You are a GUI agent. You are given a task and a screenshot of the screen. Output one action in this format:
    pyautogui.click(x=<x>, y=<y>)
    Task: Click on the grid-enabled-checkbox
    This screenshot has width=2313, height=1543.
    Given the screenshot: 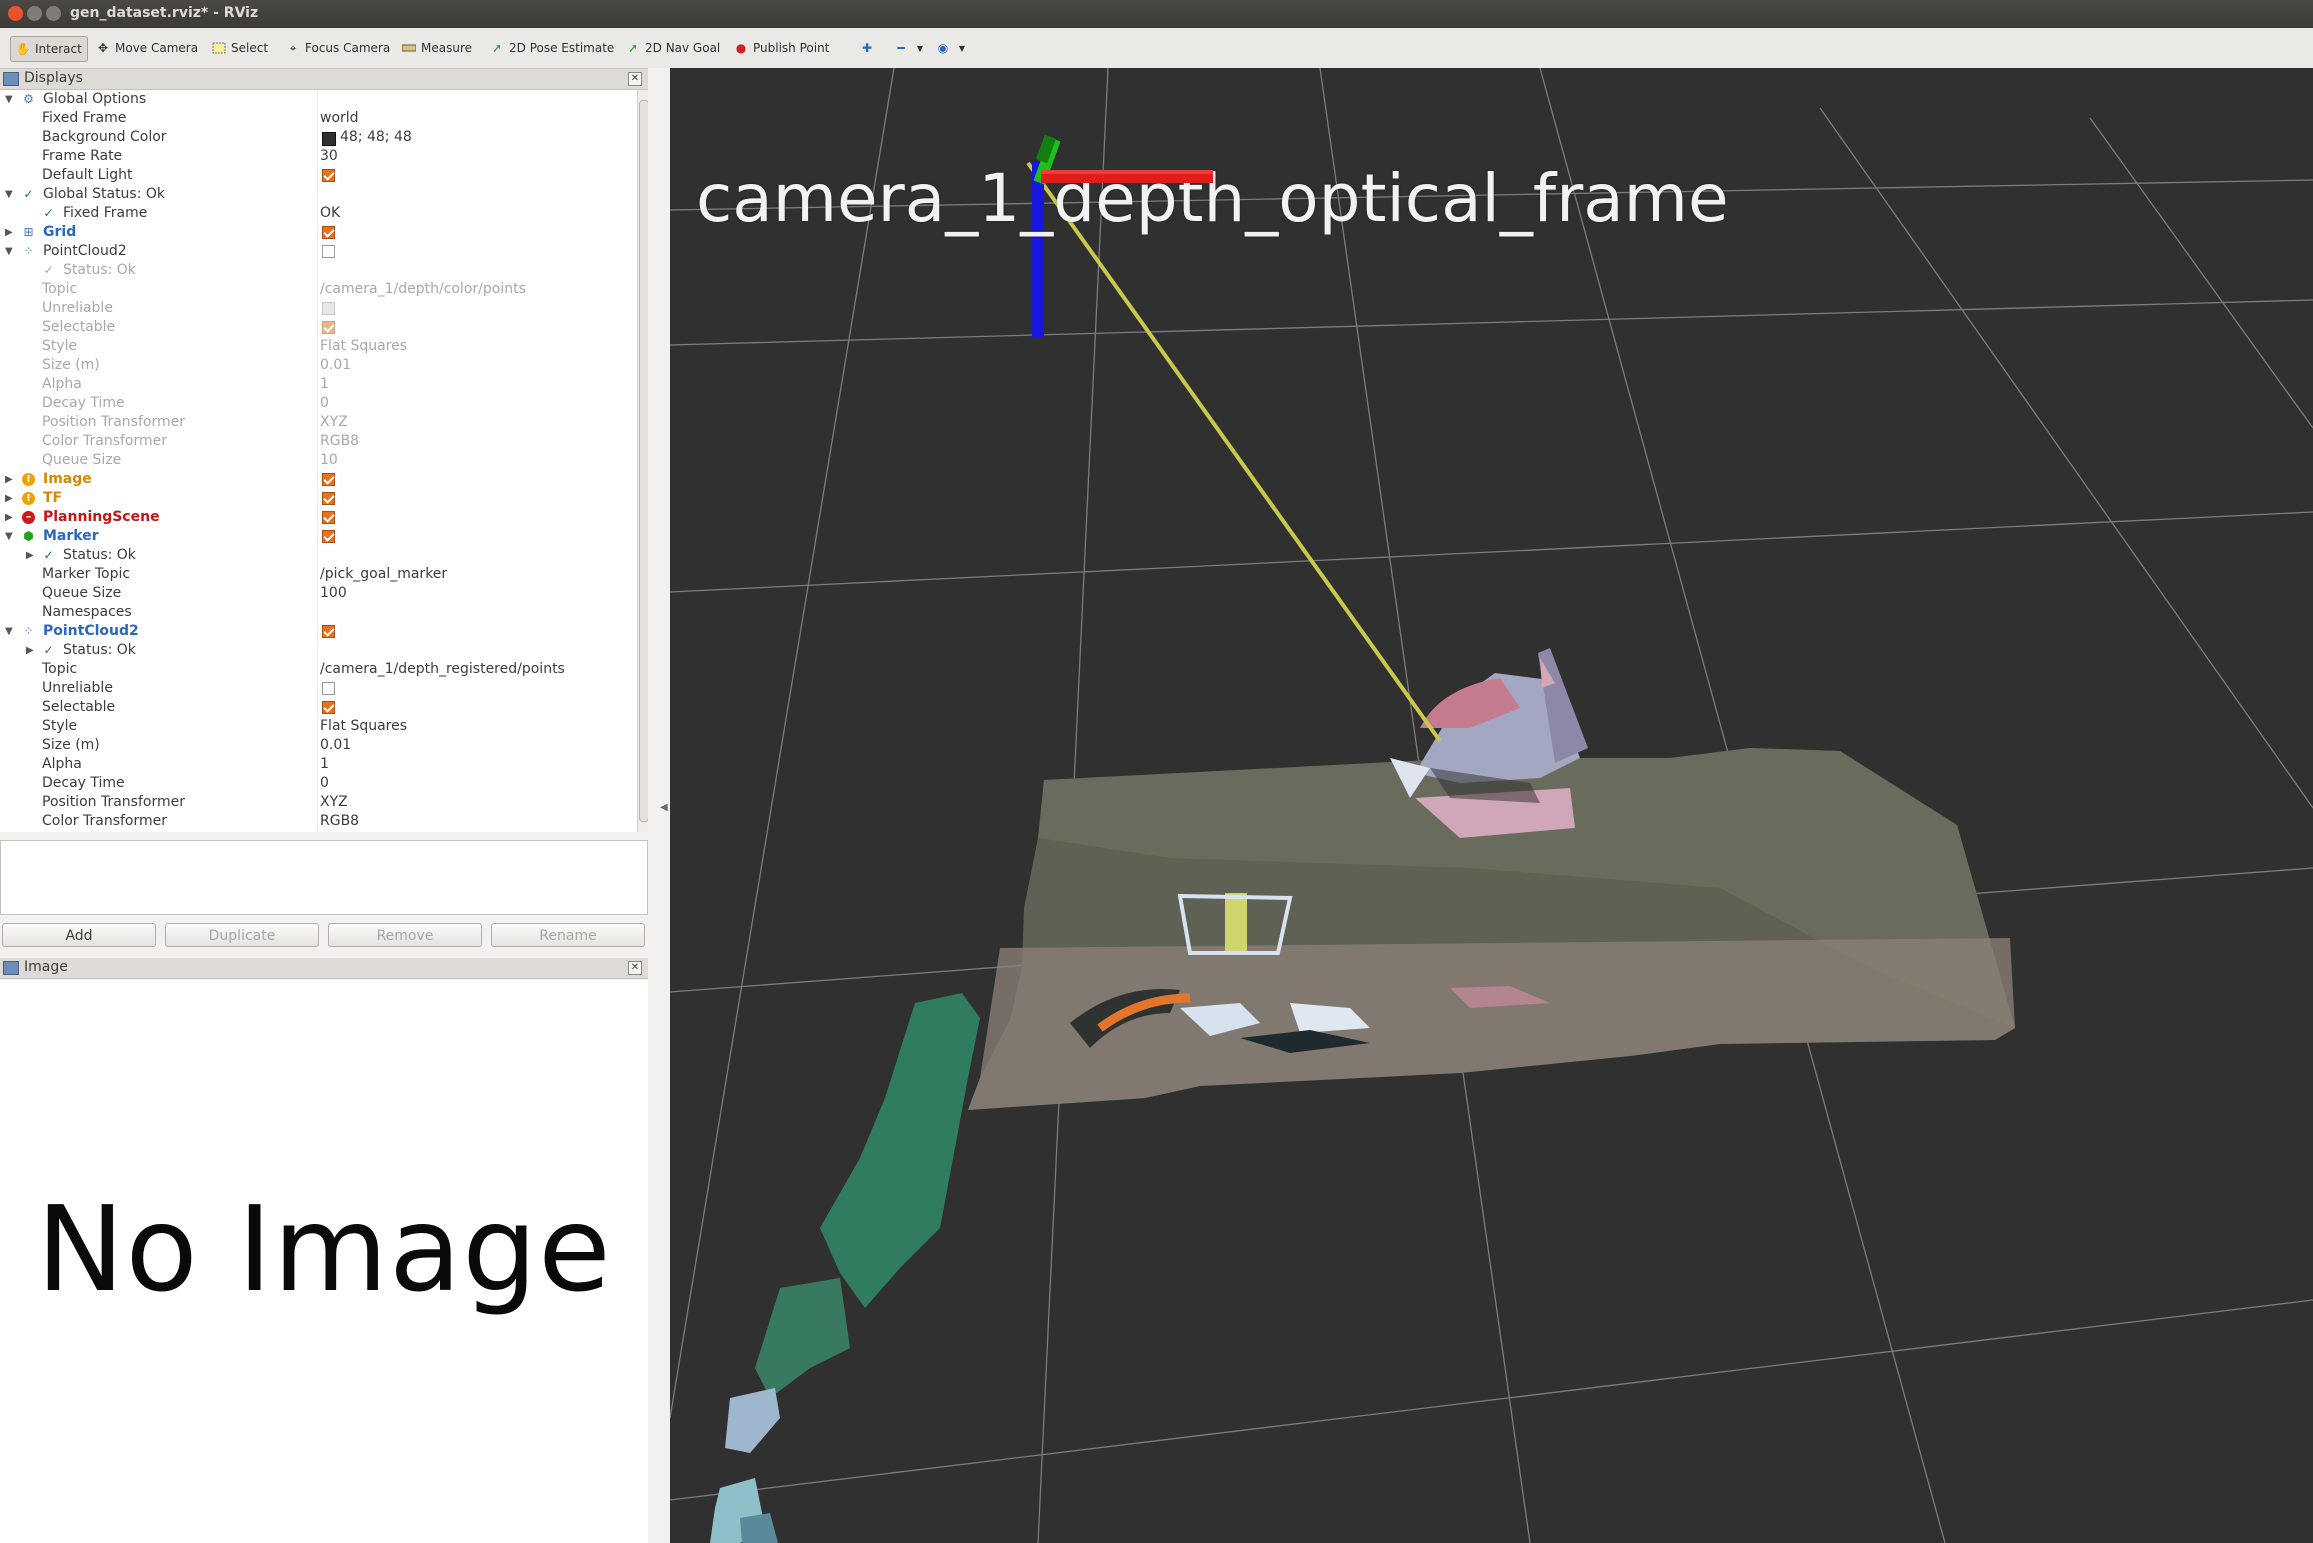 What is the action you would take?
    pyautogui.click(x=328, y=232)
    